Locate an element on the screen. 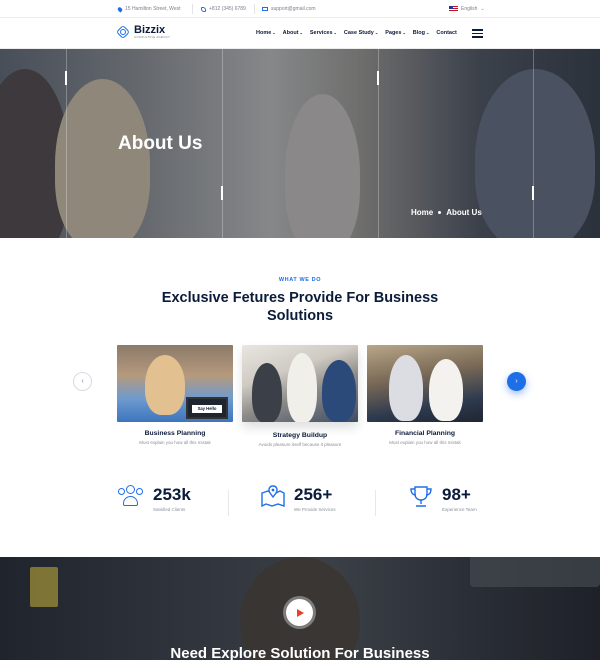  card-image: Say Hello is located at coordinates (175, 383).